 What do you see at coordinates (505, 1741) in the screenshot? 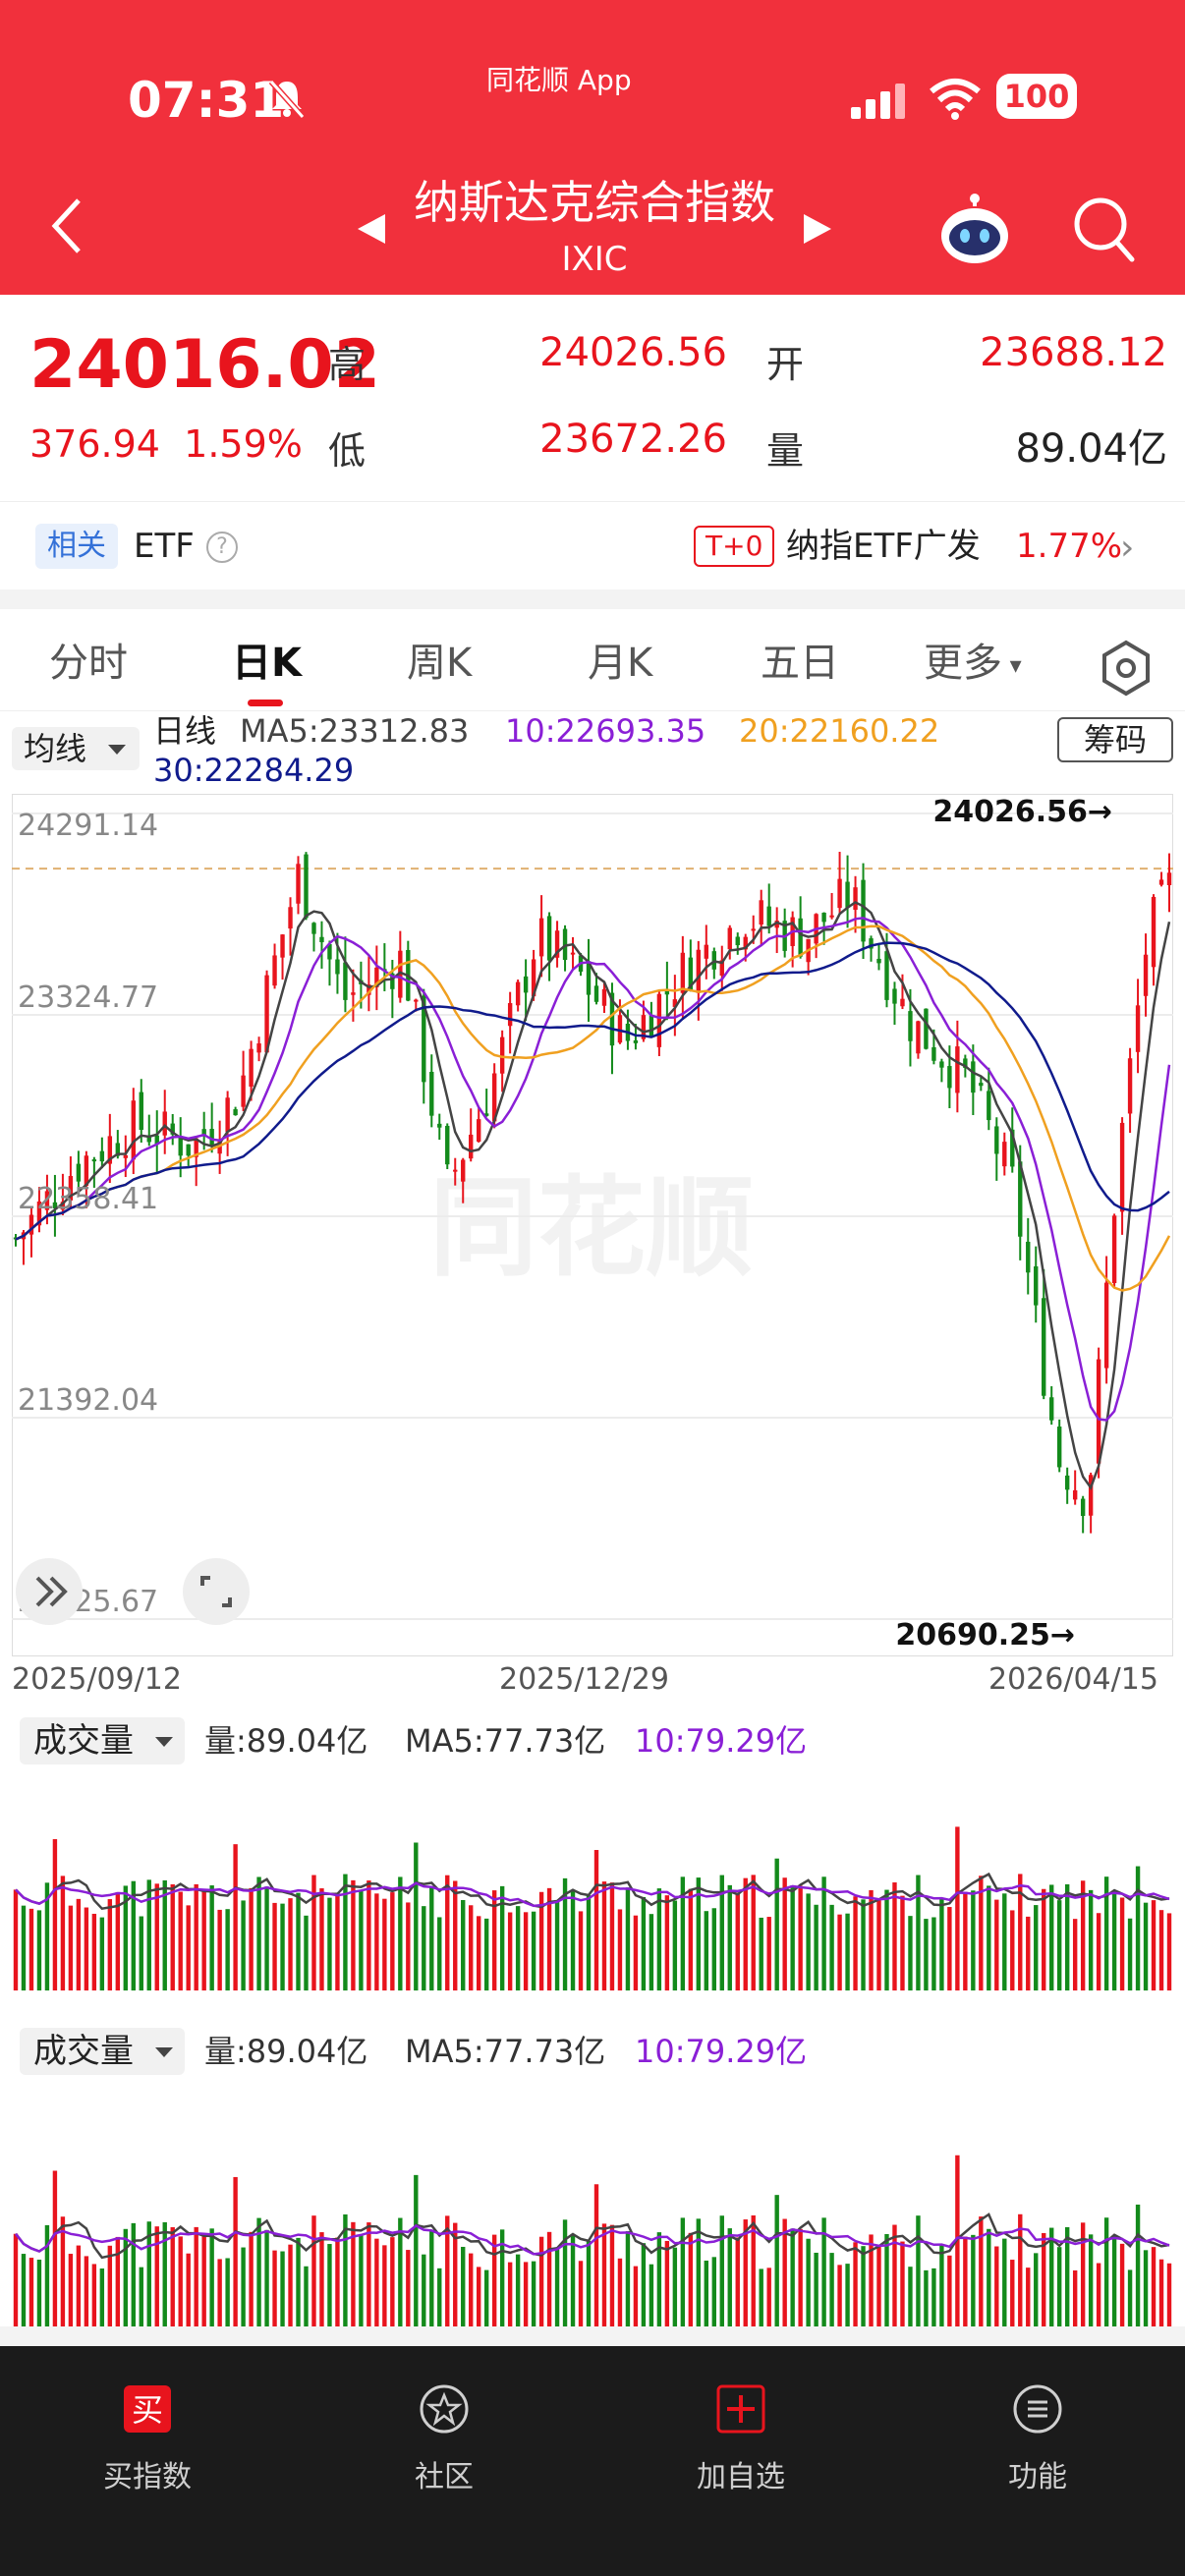
I see `volume-ma5: MA5:77.73亿` at bounding box center [505, 1741].